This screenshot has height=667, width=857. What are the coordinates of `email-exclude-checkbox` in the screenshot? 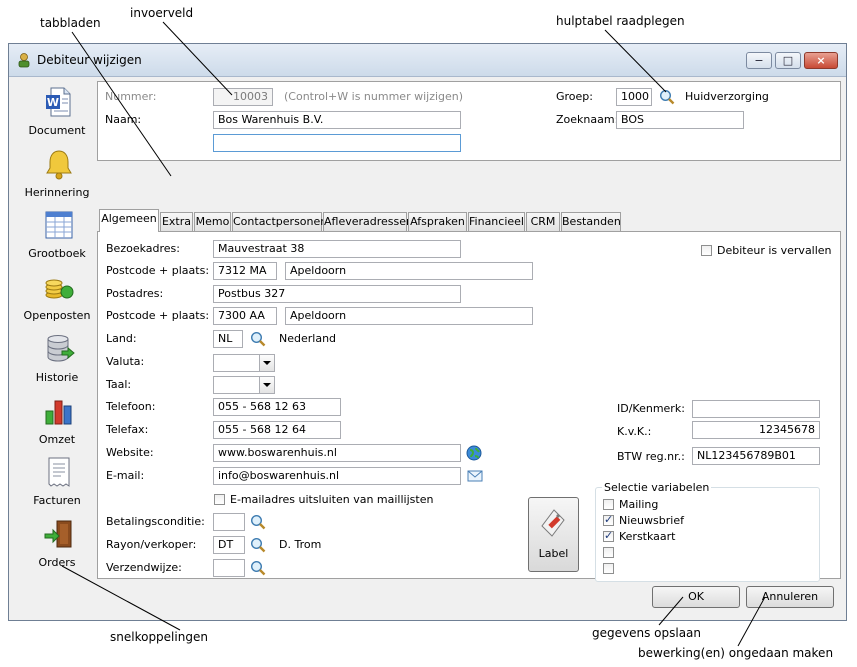 It's located at (219, 499).